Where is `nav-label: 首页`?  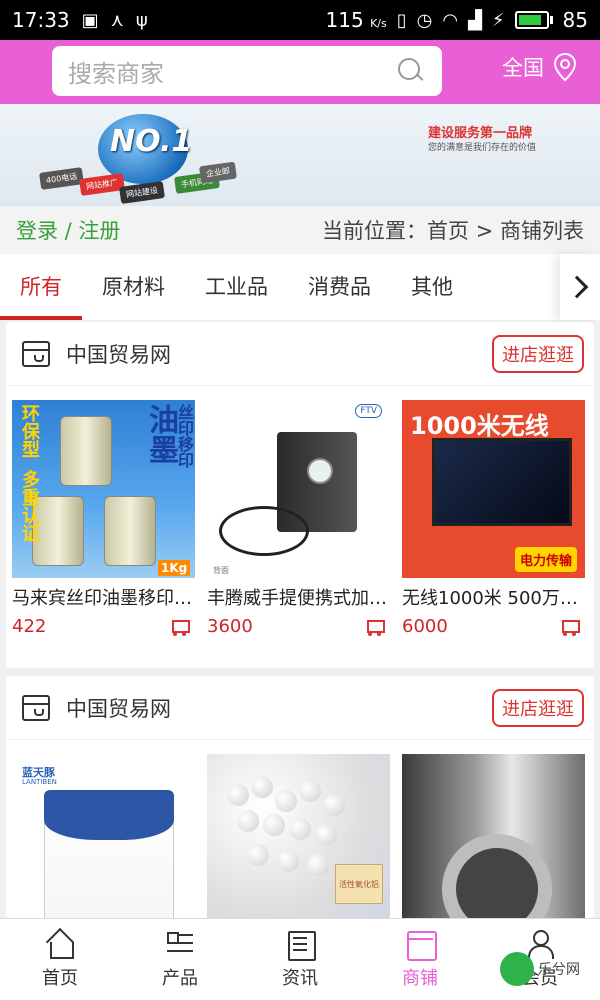 nav-label: 首页 is located at coordinates (60, 978).